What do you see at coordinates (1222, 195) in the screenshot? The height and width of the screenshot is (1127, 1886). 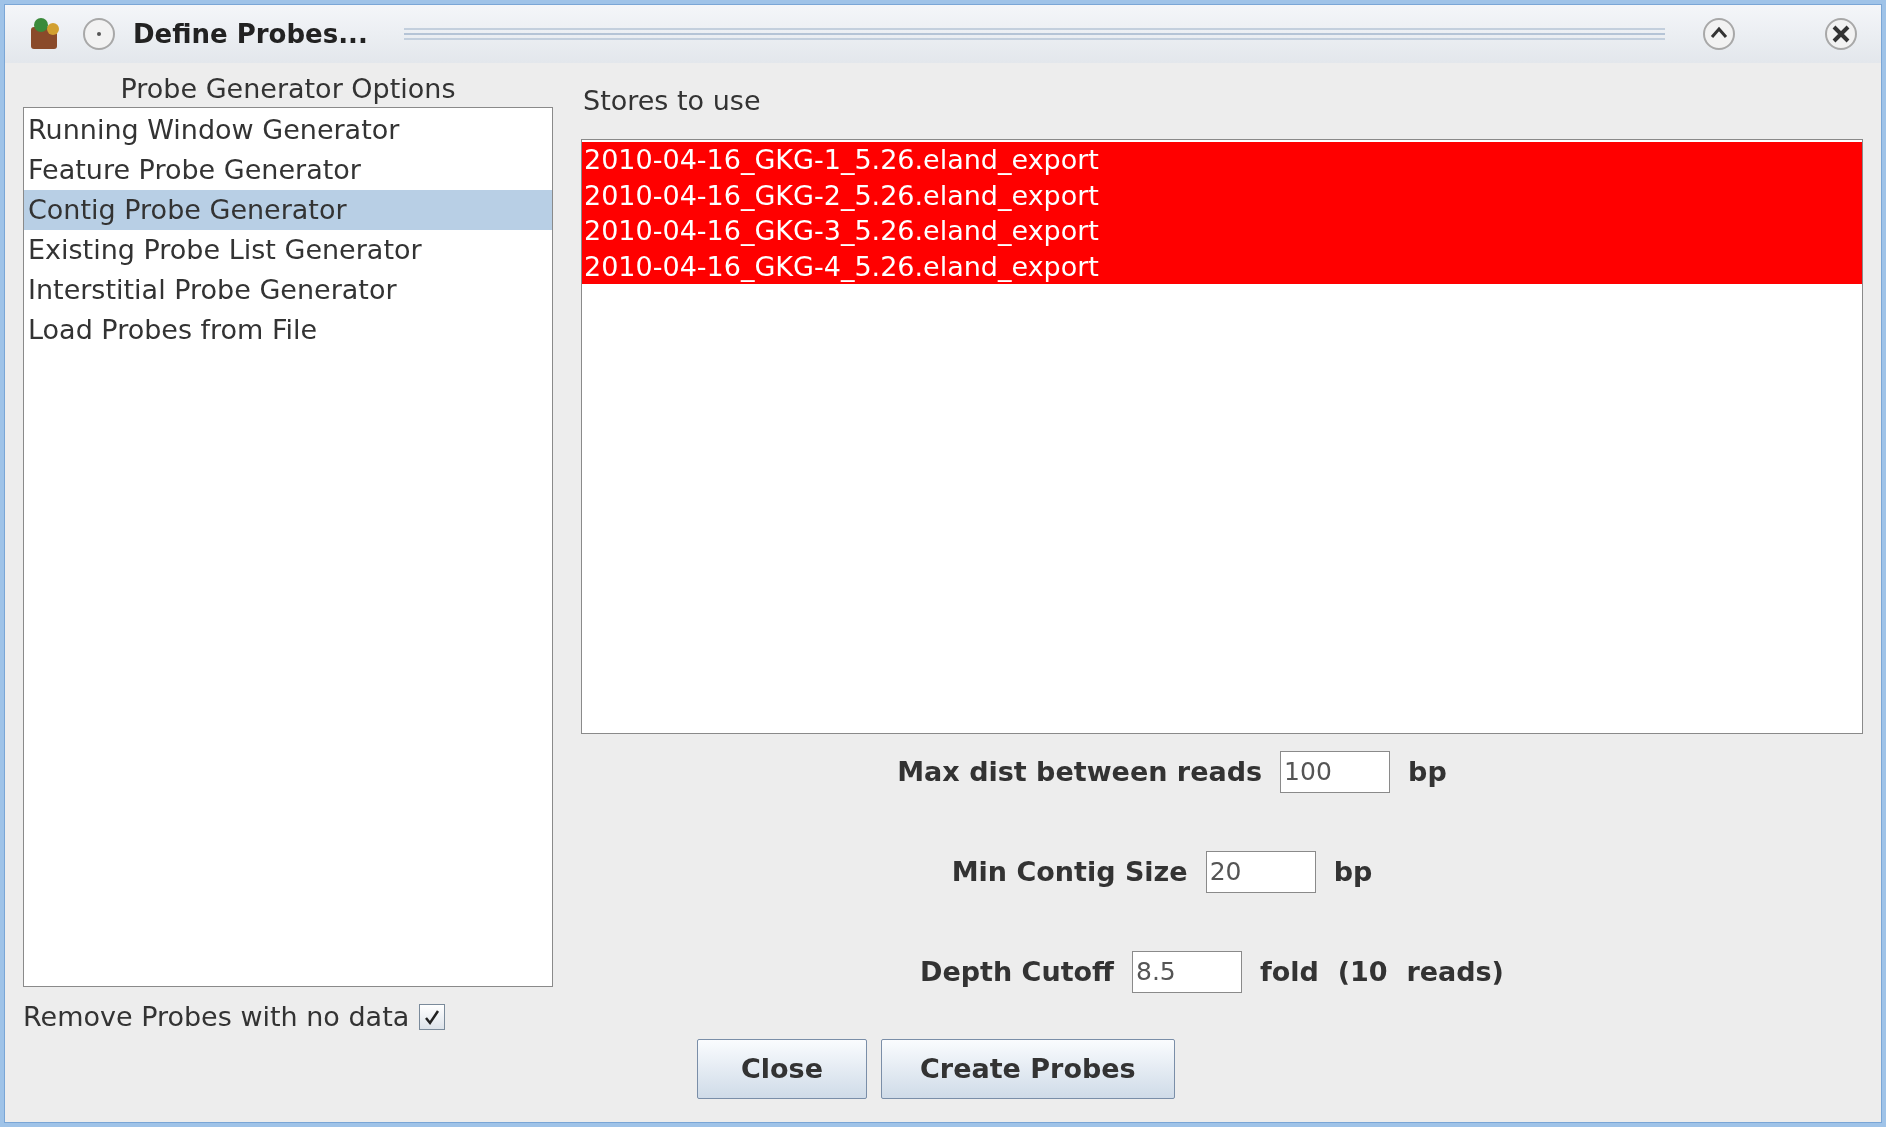 I see `store-item: 2010-04-16_GKG-2_5.26.eland_export` at bounding box center [1222, 195].